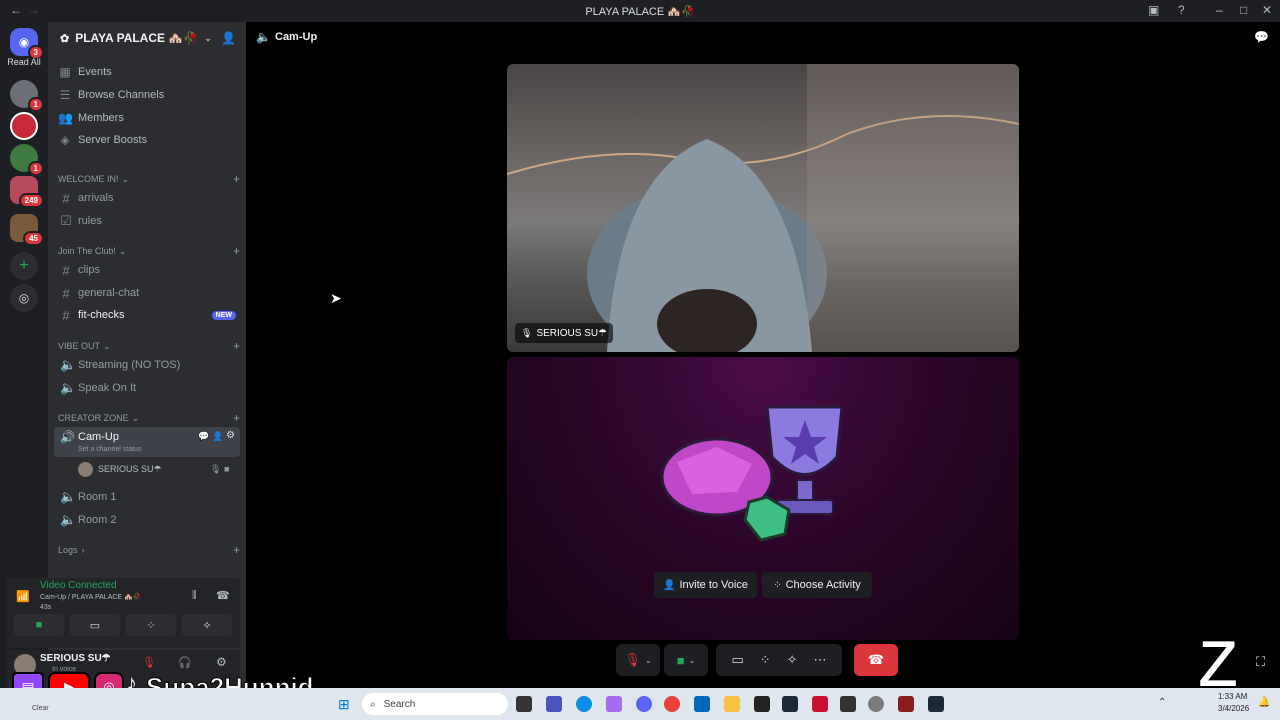 This screenshot has height=720, width=1280. I want to click on help-icon: ?, so click(1181, 10).